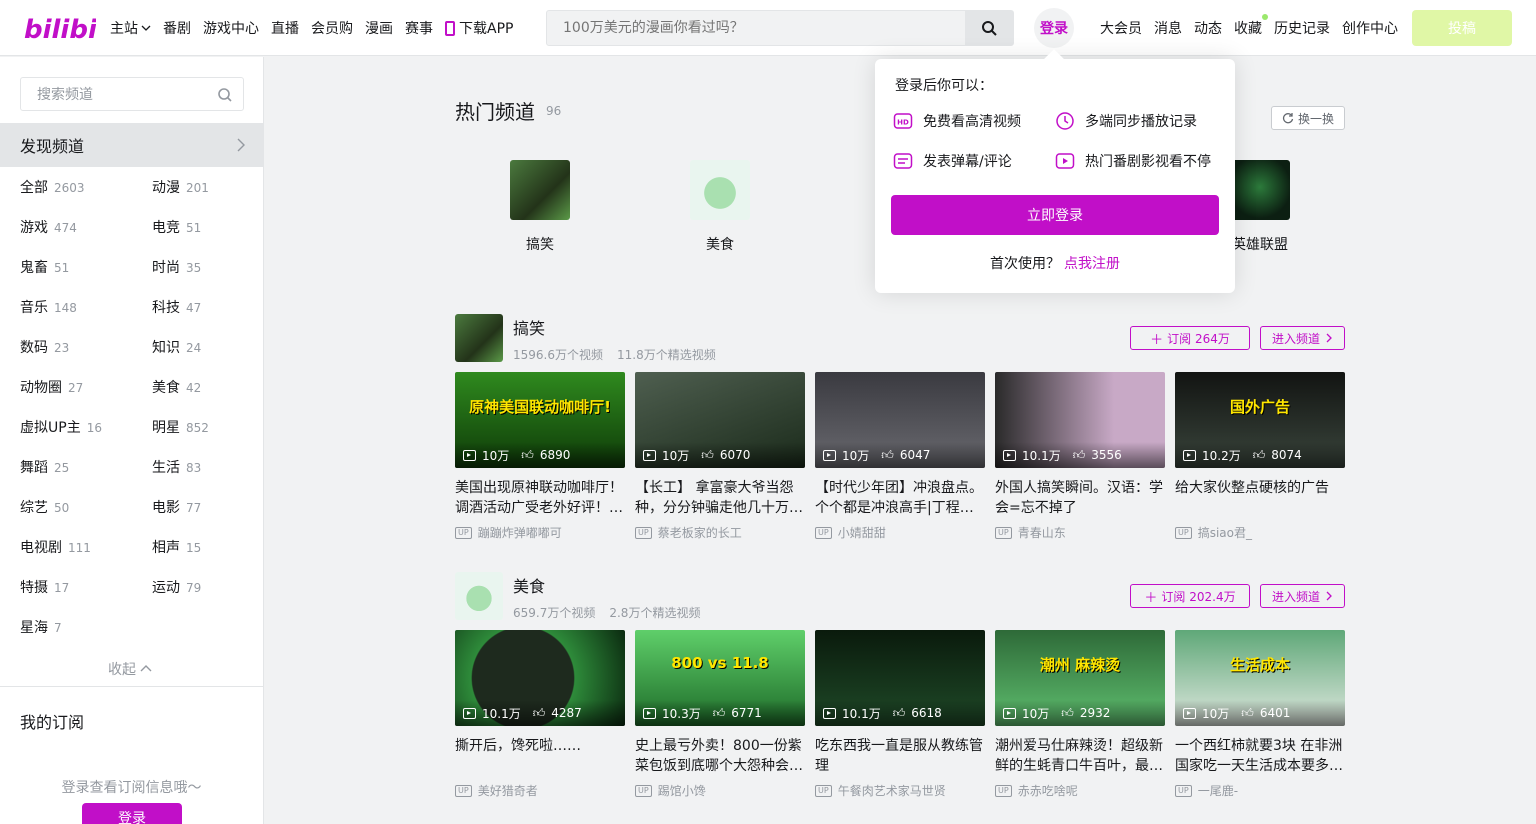 This screenshot has width=1536, height=824. What do you see at coordinates (1251, 26) in the screenshot?
I see `nav-favorites: 收藏` at bounding box center [1251, 26].